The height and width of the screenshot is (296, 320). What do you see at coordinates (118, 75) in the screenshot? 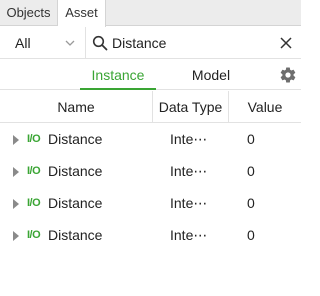
I see `tab-instance: Instance` at bounding box center [118, 75].